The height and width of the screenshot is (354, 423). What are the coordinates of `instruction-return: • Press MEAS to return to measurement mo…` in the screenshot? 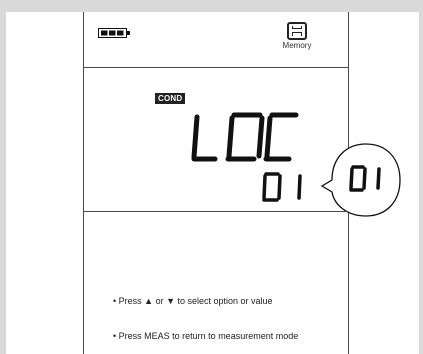 It's located at (206, 336).